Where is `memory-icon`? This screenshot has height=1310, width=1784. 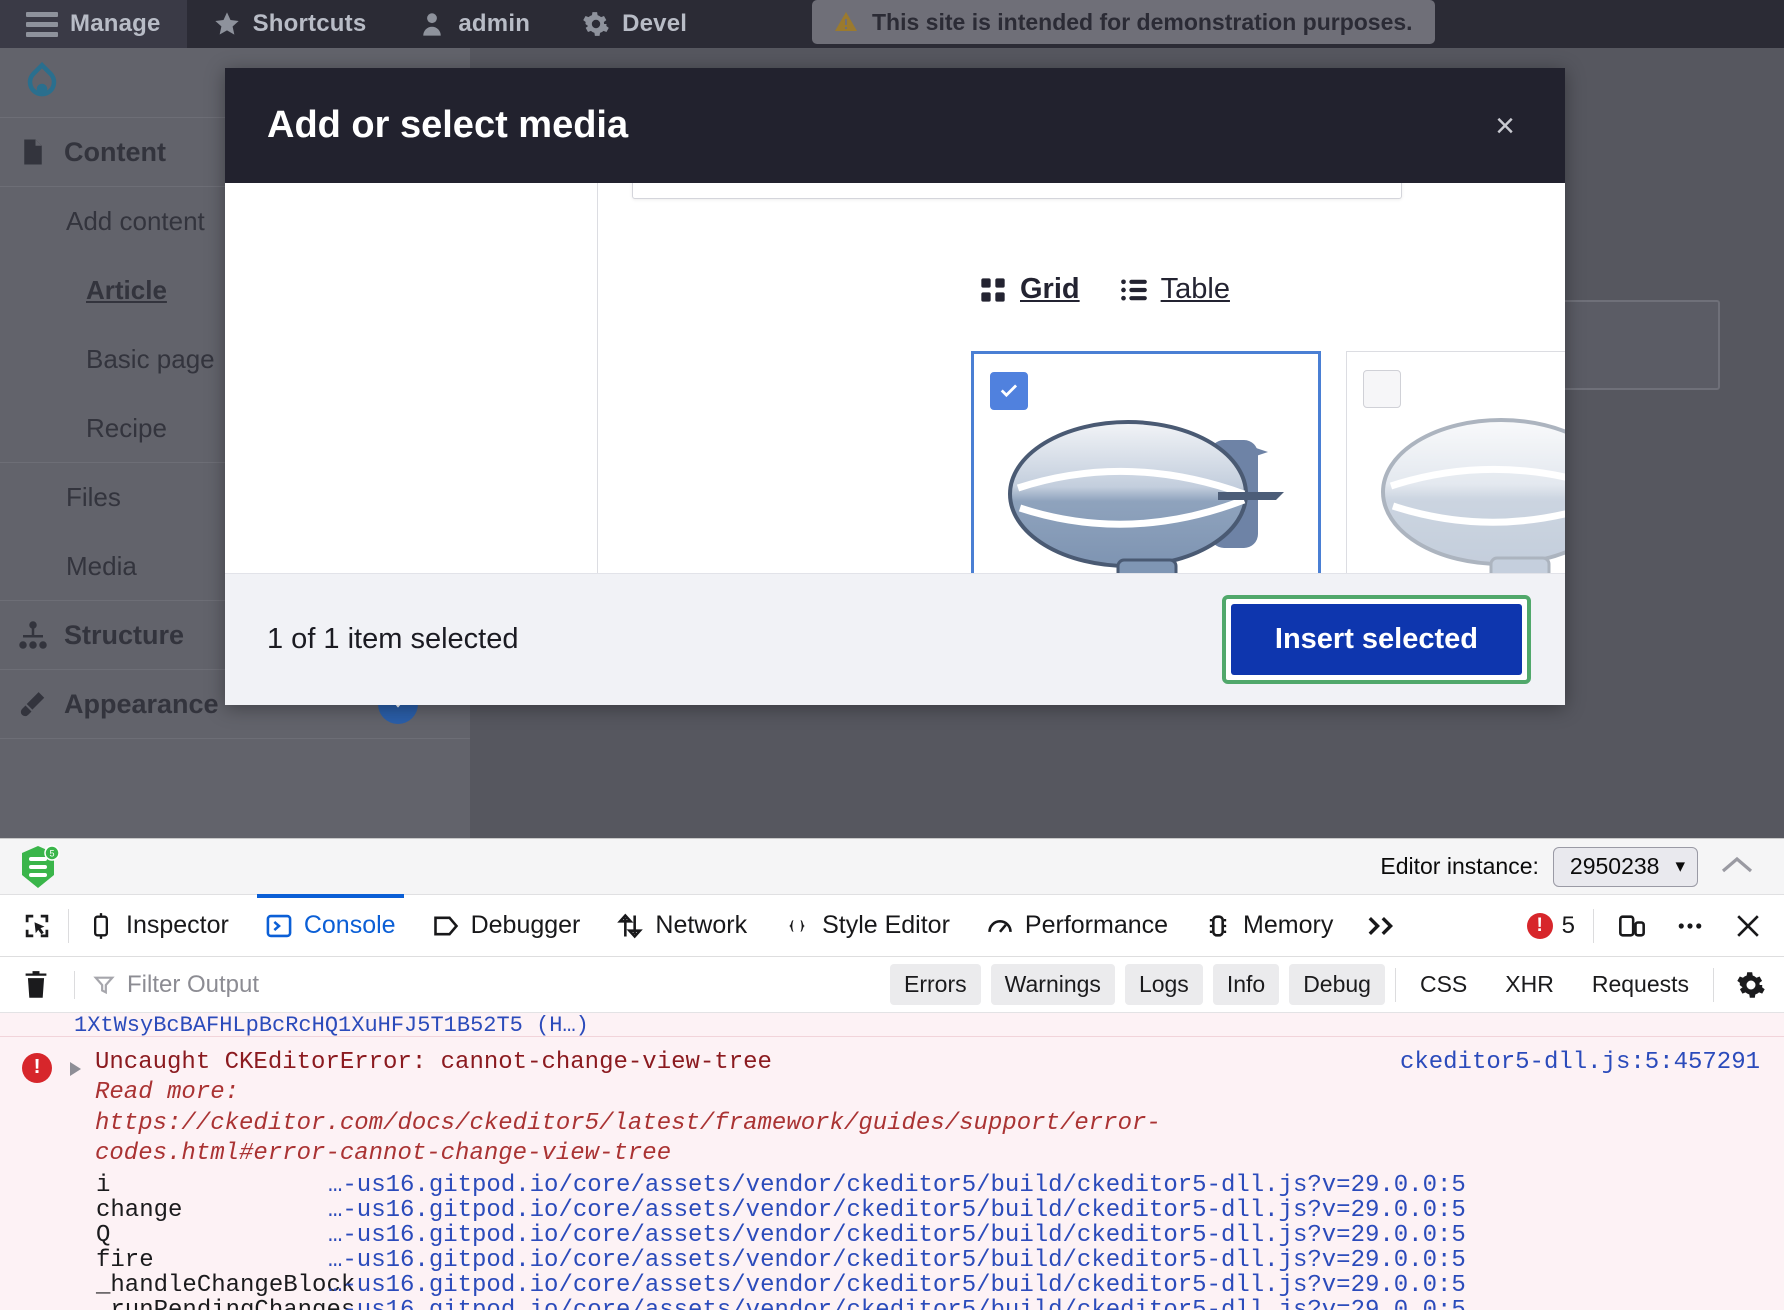 memory-icon is located at coordinates (1218, 925).